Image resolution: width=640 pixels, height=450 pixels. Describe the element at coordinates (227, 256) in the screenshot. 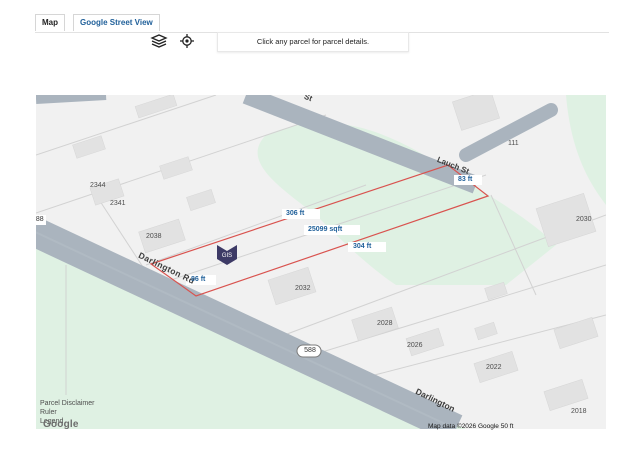

I see `svg-text: GIS` at that location.